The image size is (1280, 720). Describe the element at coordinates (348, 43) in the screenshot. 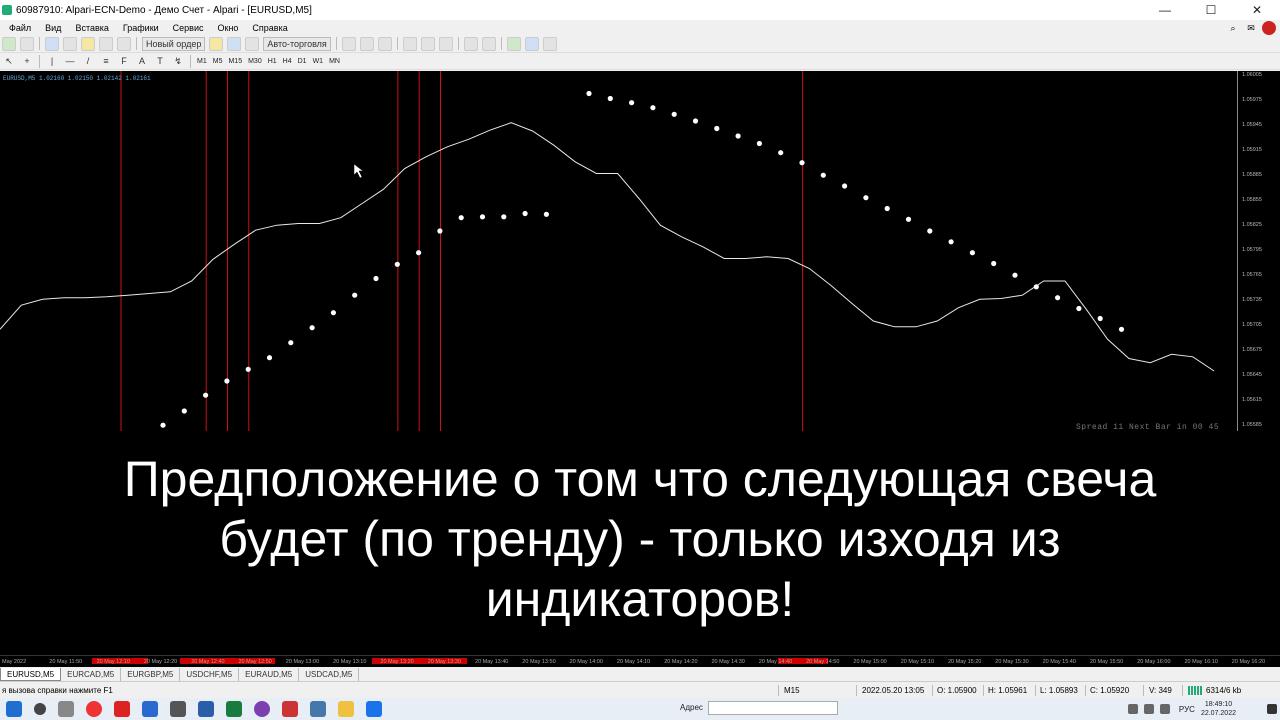

I see `bar-chart-icon` at that location.